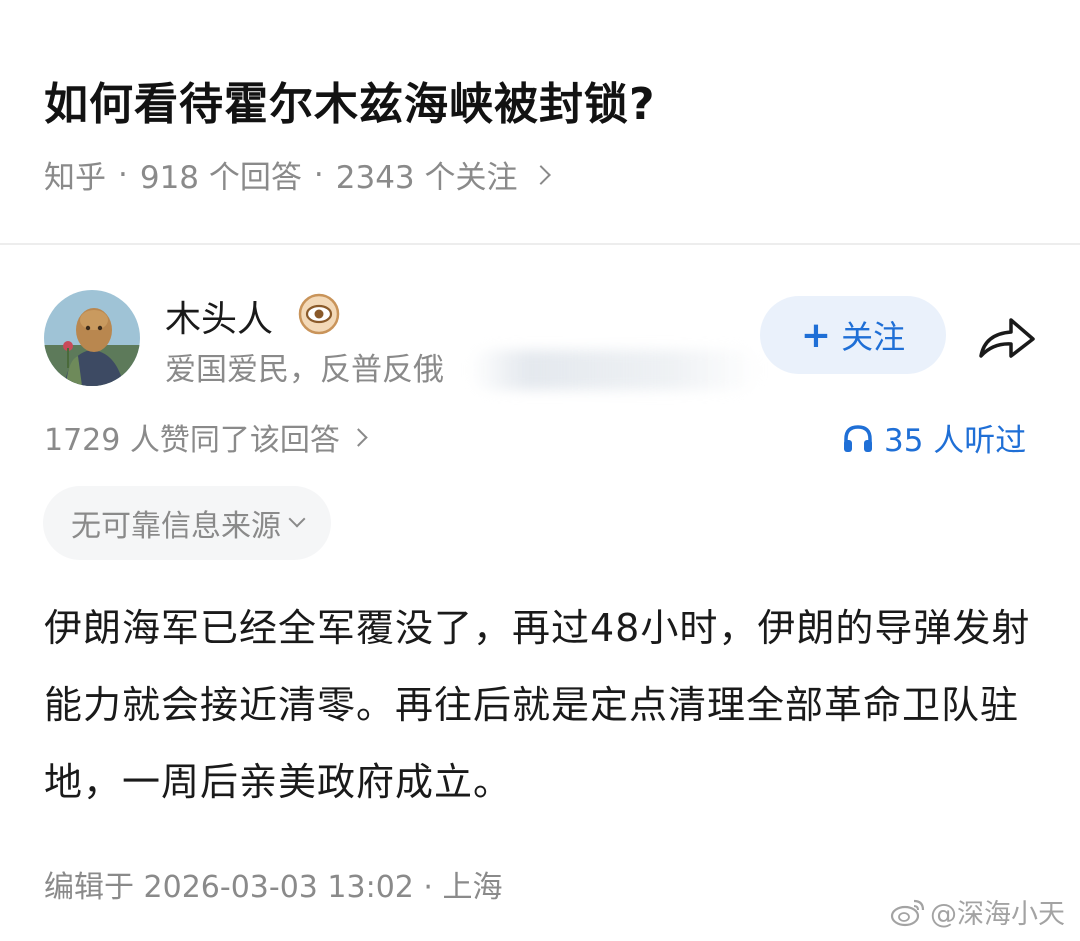 The width and height of the screenshot is (1080, 941). Describe the element at coordinates (1007, 337) in the screenshot. I see `share-icon` at that location.